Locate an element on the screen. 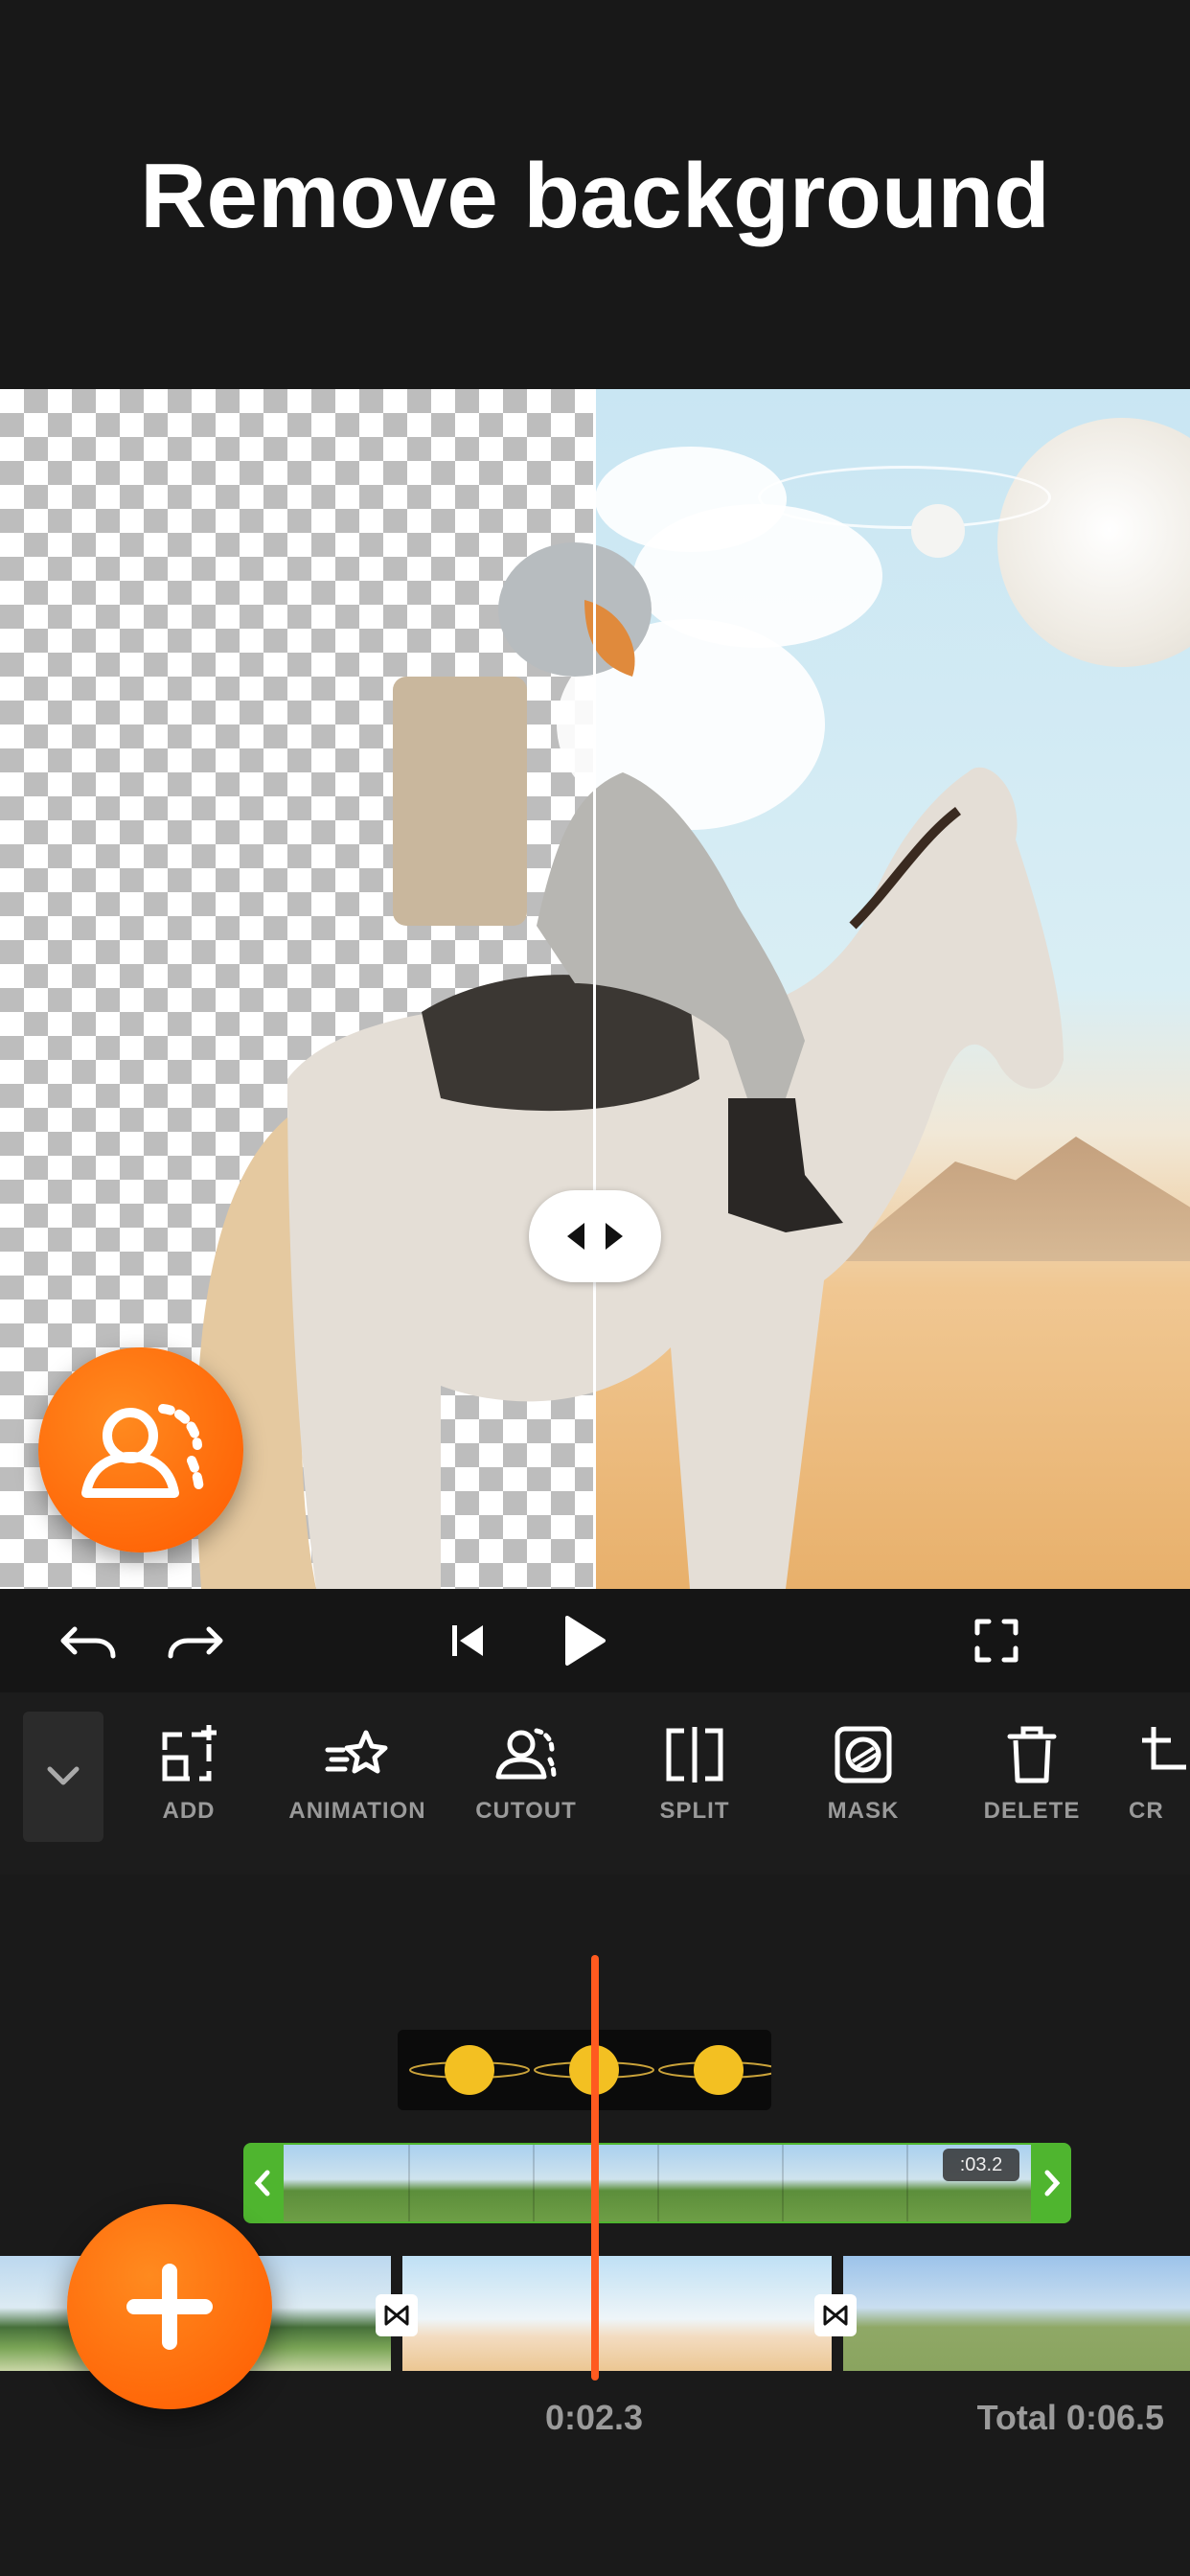  clip-duration-badge: :03.2 is located at coordinates (981, 2165).